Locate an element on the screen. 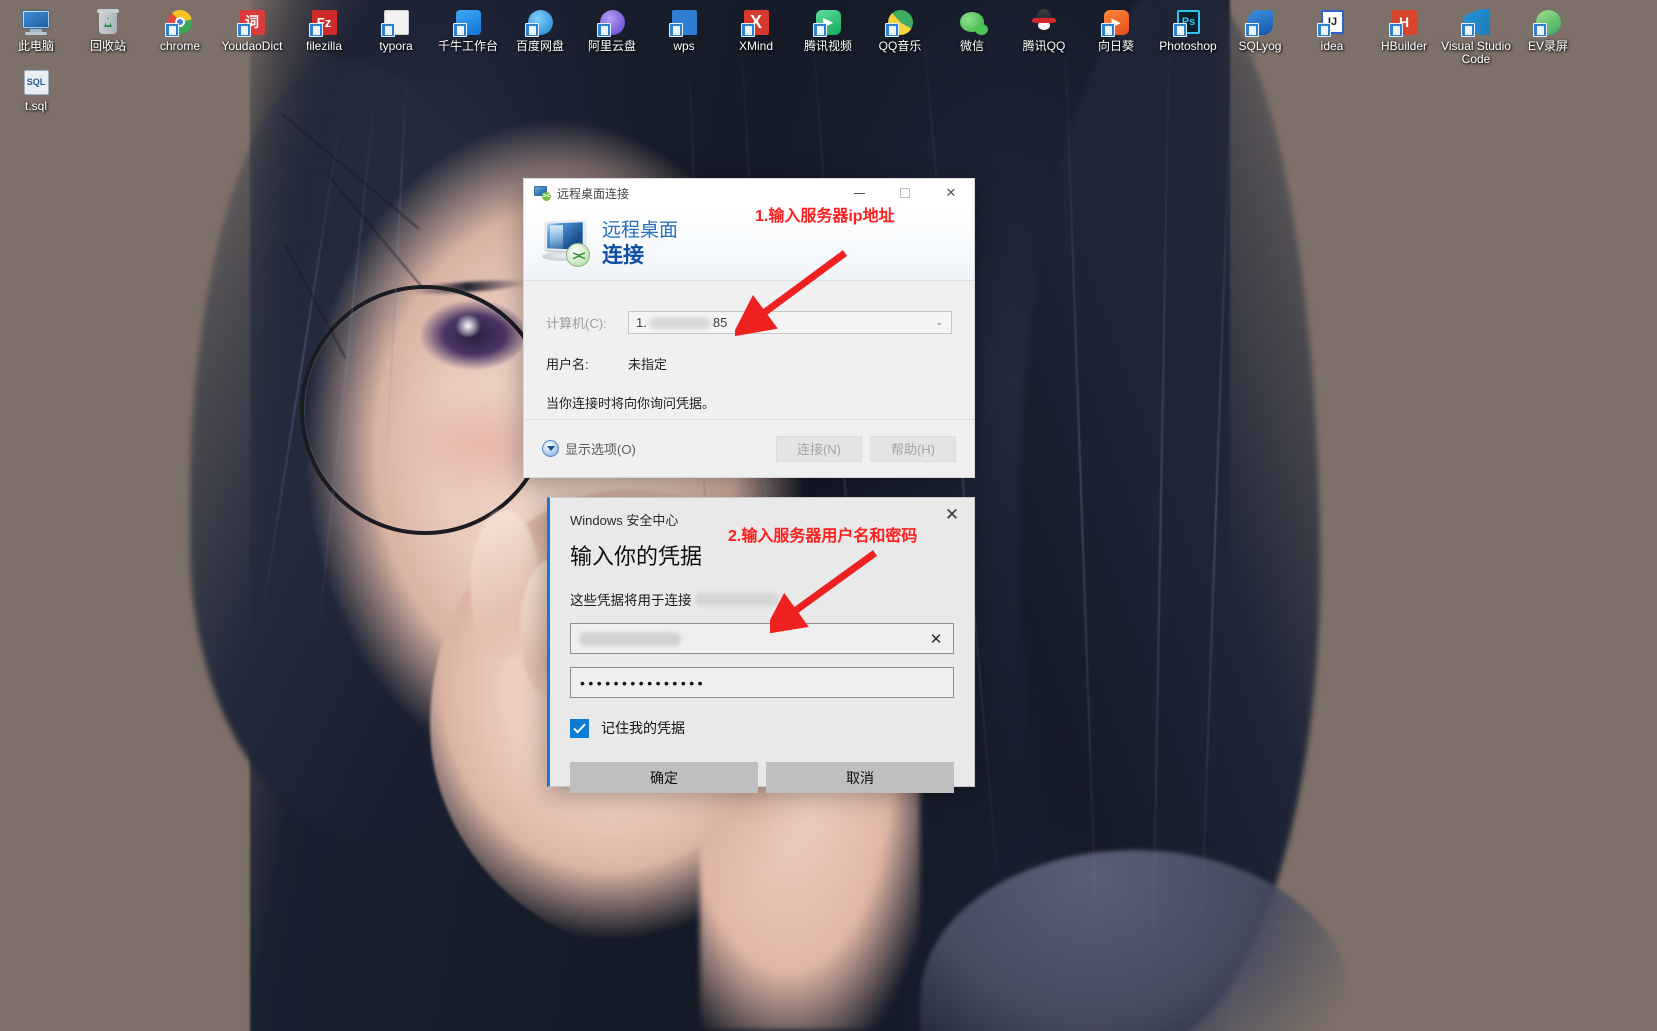  desktop-icon-label: EV录屏 is located at coordinates (1547, 46).